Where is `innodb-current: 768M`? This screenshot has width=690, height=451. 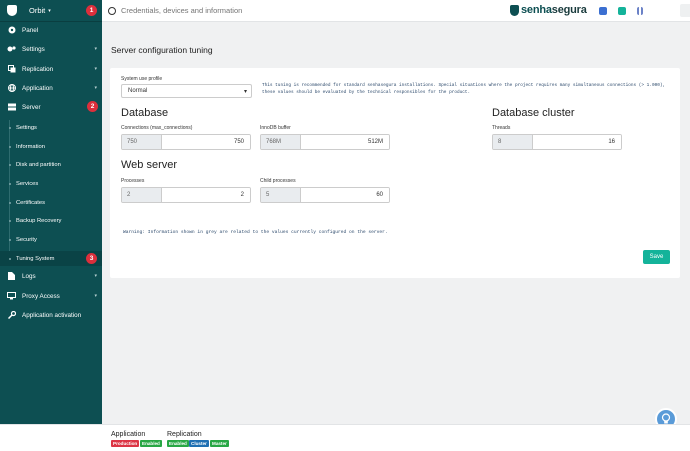 innodb-current: 768M is located at coordinates (281, 142).